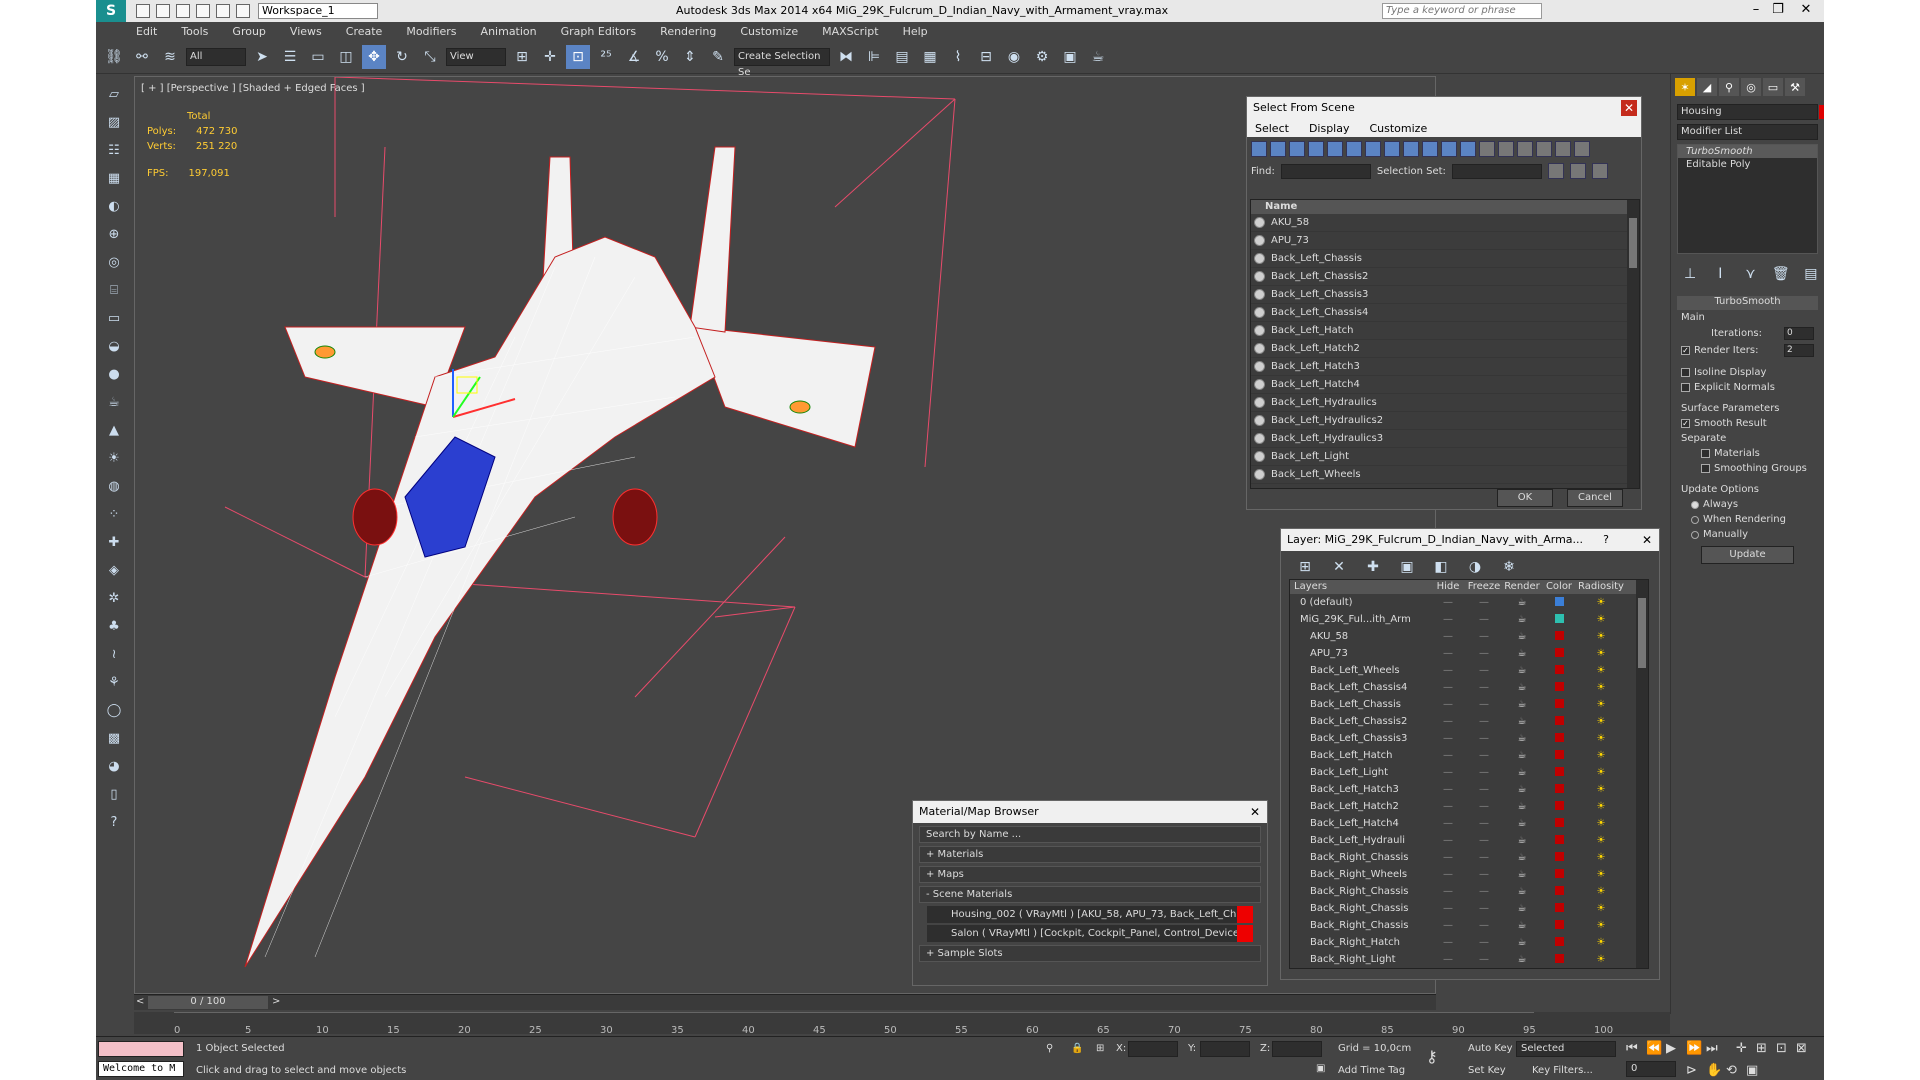  Describe the element at coordinates (850, 31) in the screenshot. I see `menu-maxscript: MAXScript` at that location.